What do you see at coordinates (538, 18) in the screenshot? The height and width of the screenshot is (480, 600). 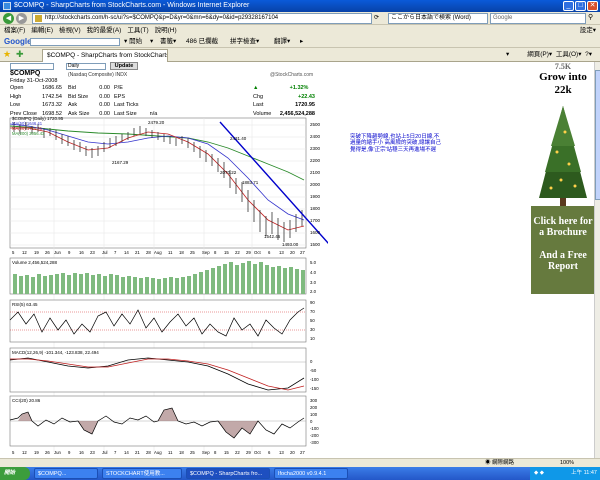 I see `google-search-box: Google` at bounding box center [538, 18].